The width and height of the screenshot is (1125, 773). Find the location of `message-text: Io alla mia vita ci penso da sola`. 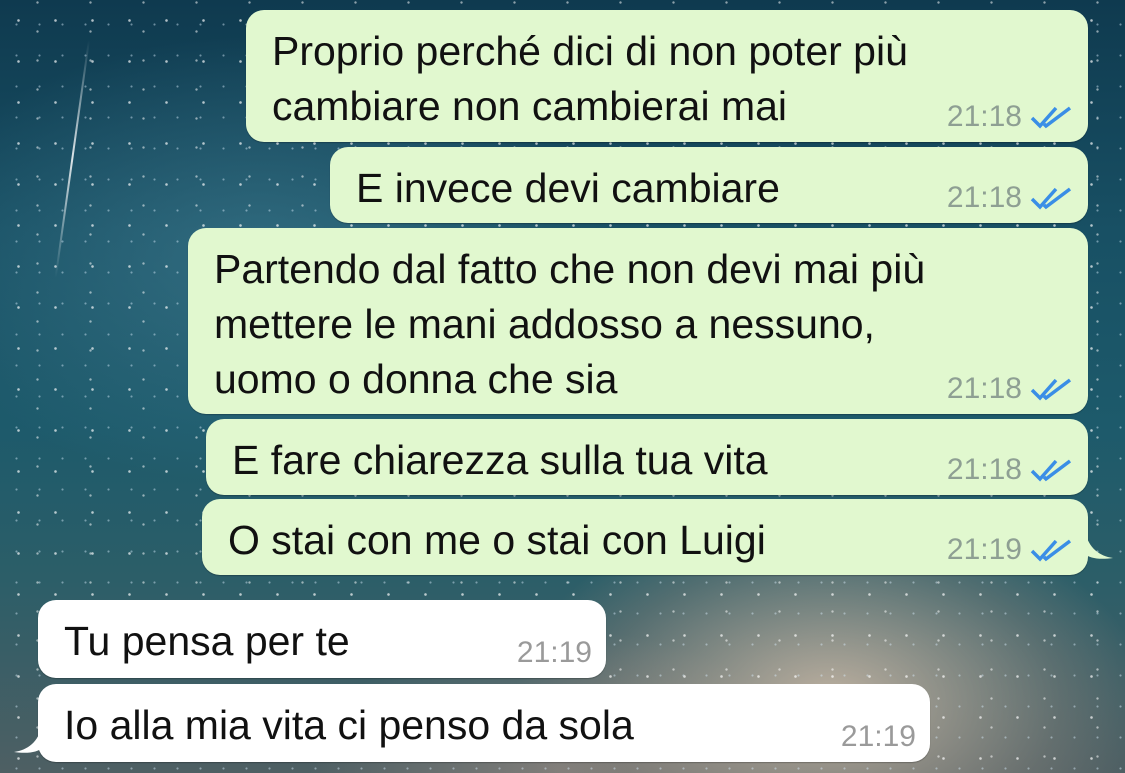

message-text: Io alla mia vita ci penso da sola is located at coordinates (349, 725).